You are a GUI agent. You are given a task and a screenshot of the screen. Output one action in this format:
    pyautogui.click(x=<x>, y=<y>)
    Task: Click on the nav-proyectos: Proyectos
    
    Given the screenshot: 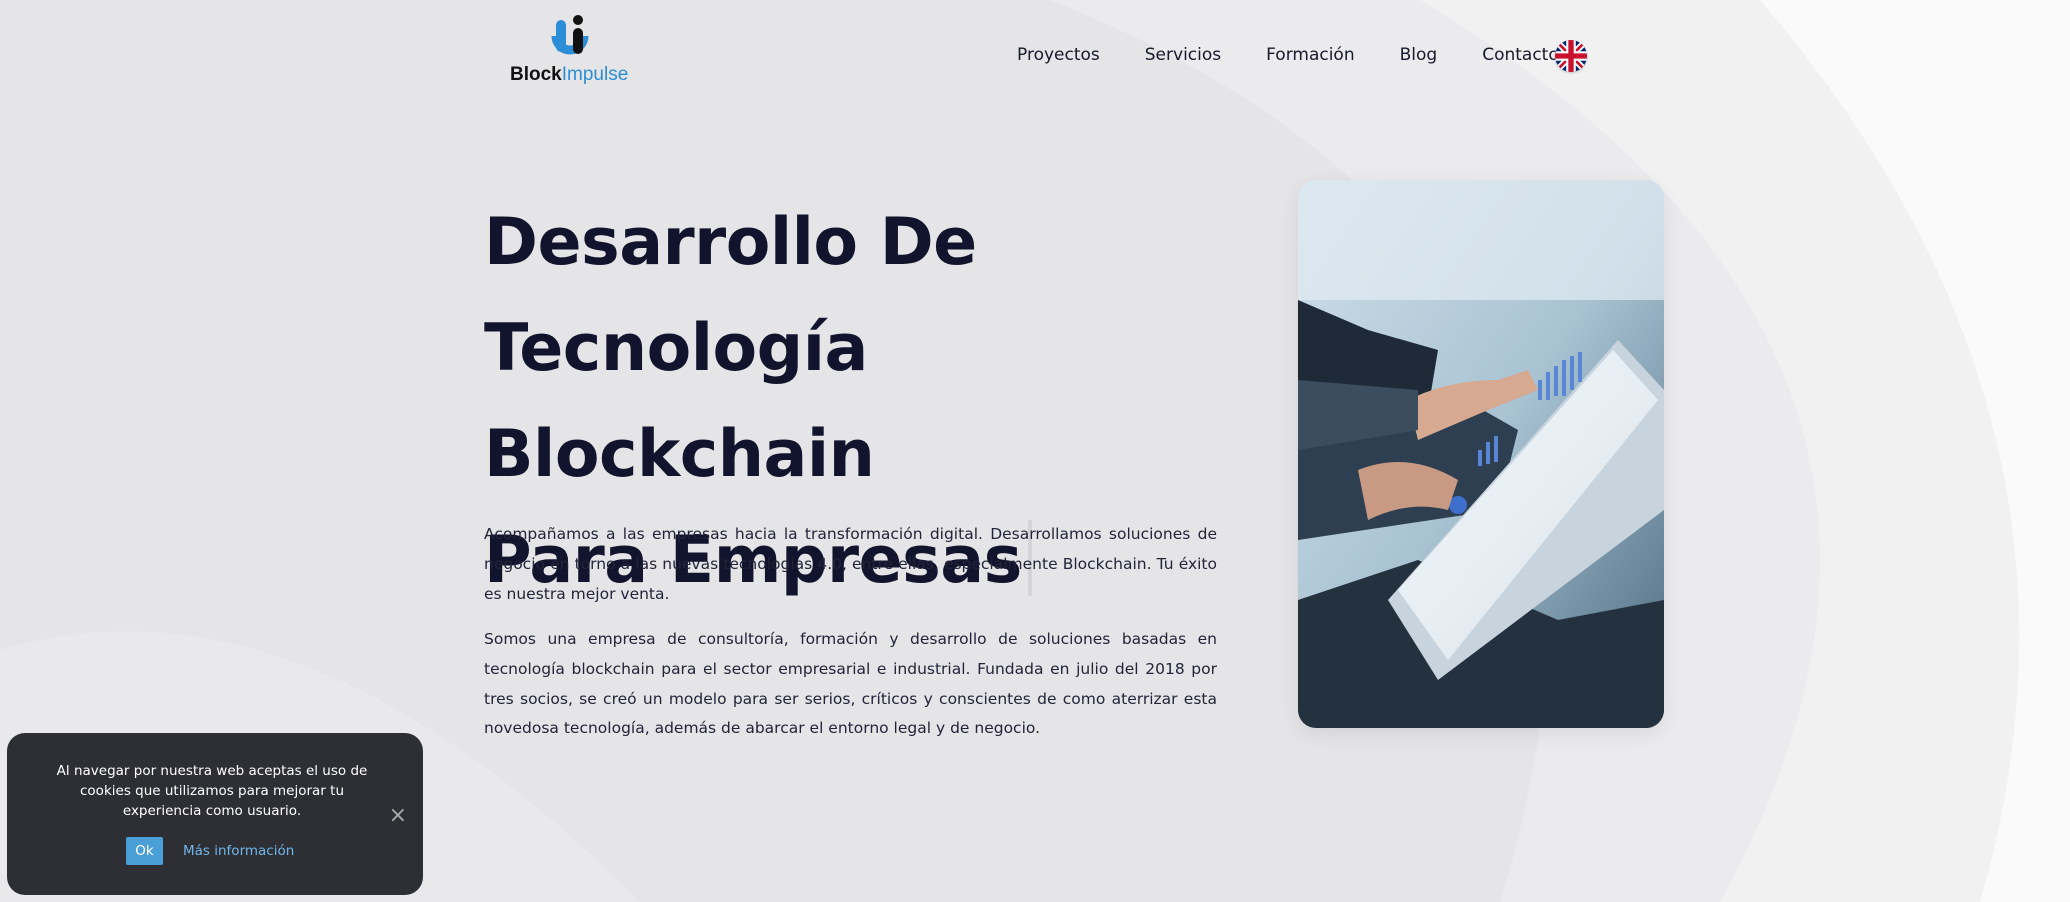 What is the action you would take?
    pyautogui.click(x=1058, y=55)
    